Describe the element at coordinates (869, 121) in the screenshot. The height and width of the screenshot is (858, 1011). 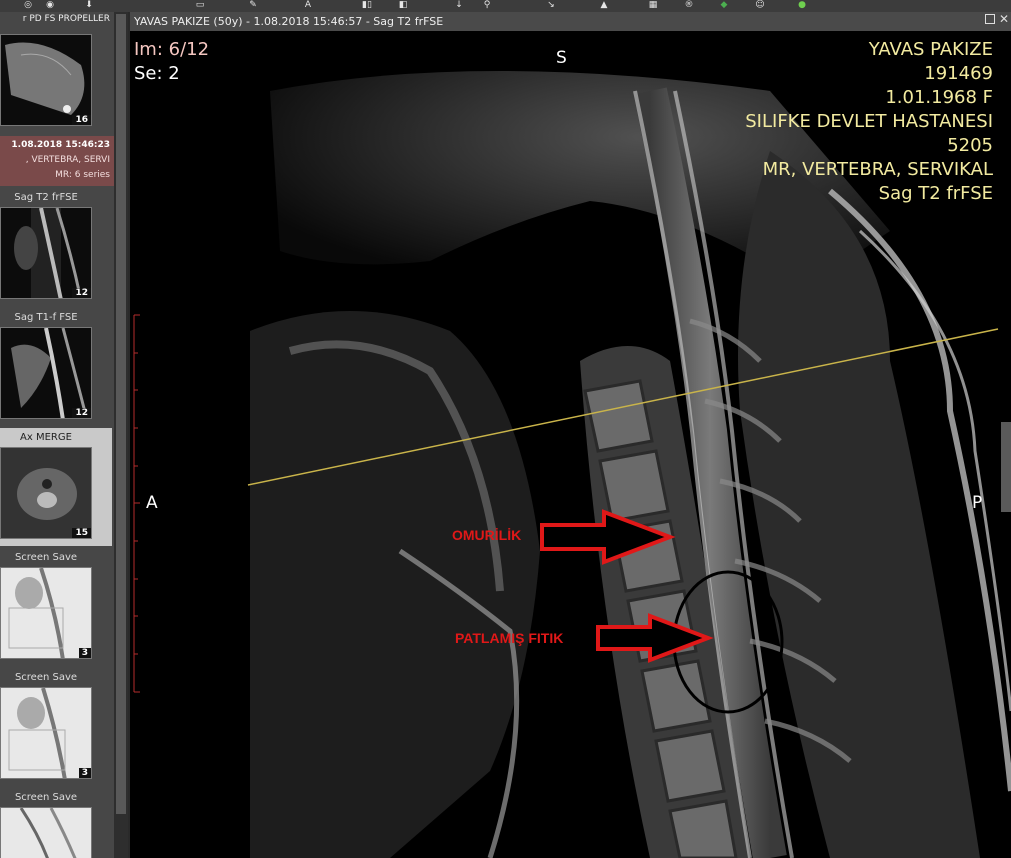
I see `institution-name: SILIFKE DEVLET HASTANESI` at that location.